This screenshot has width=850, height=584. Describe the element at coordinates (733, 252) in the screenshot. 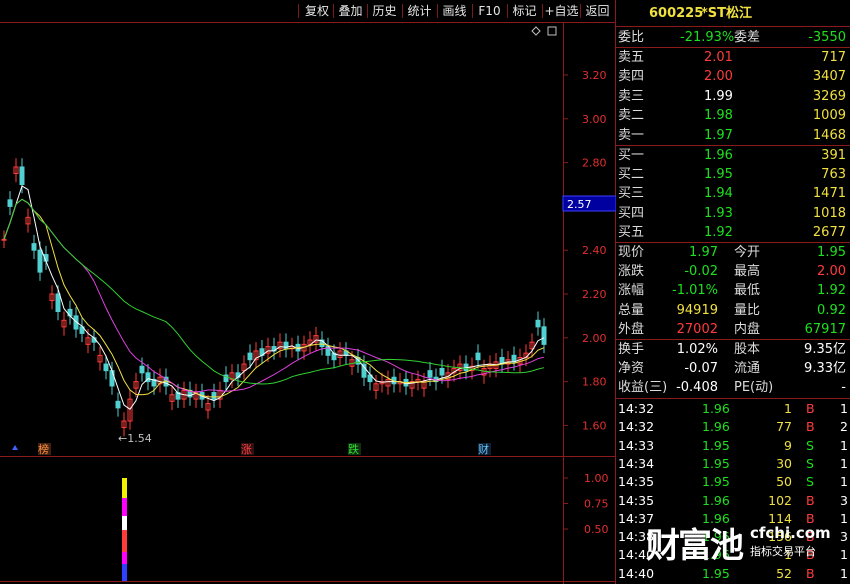

I see `stat-row: 现价 1.97 今开 1.95` at that location.